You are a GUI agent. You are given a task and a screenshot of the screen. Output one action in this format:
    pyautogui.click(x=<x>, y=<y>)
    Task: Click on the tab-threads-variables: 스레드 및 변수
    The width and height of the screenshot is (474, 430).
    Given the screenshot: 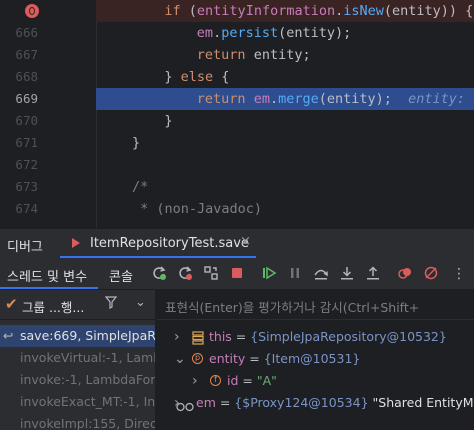 What is the action you would take?
    pyautogui.click(x=47, y=275)
    